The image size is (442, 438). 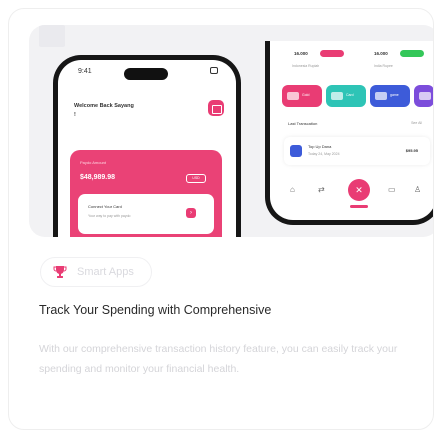 What do you see at coordinates (196, 178) in the screenshot?
I see `currency-selector: USD` at bounding box center [196, 178].